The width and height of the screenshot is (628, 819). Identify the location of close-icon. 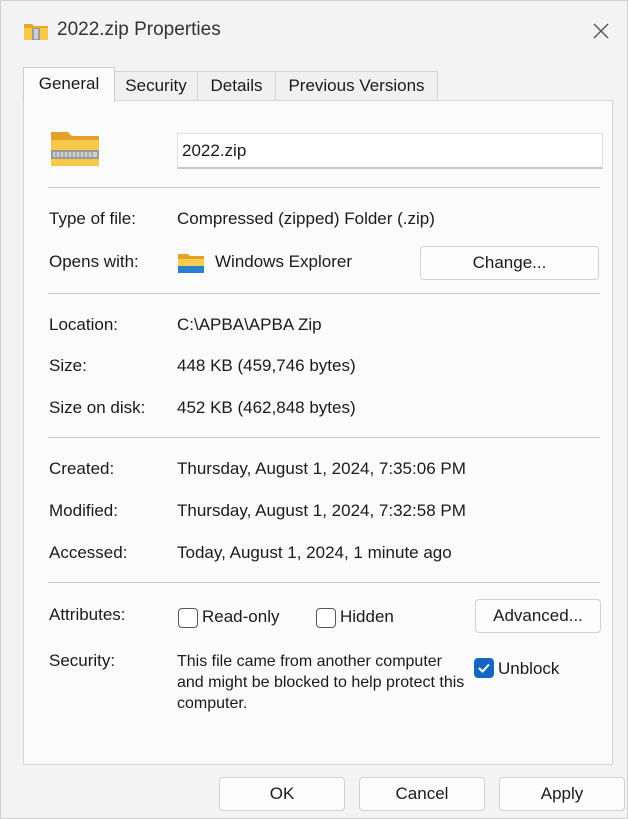
(601, 31).